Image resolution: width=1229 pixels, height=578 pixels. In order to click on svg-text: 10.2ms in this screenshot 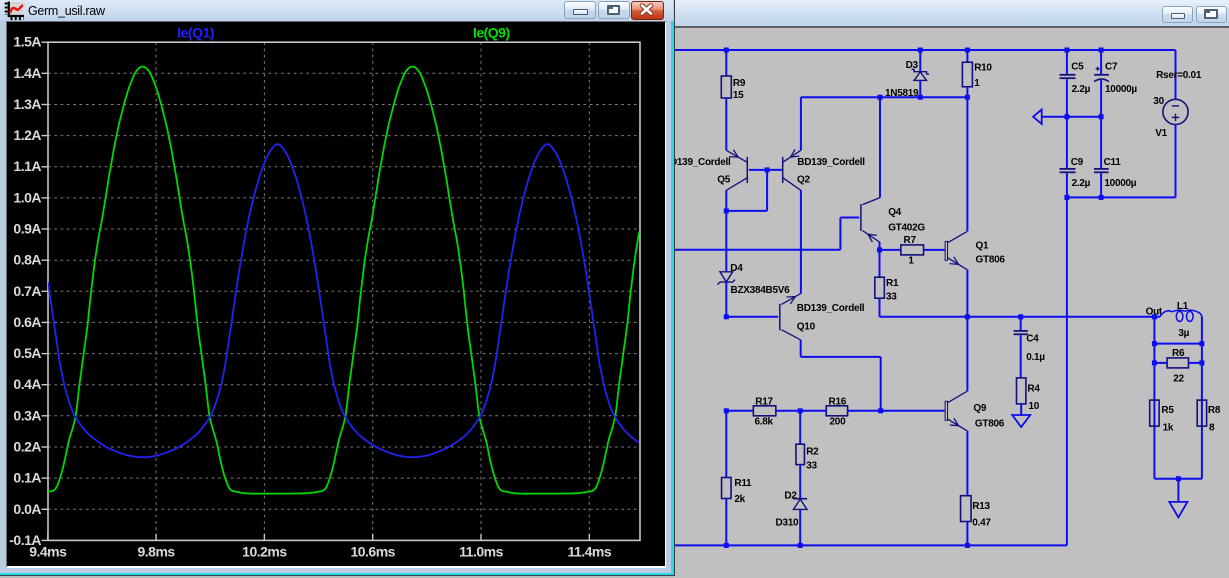, I will do `click(264, 552)`.